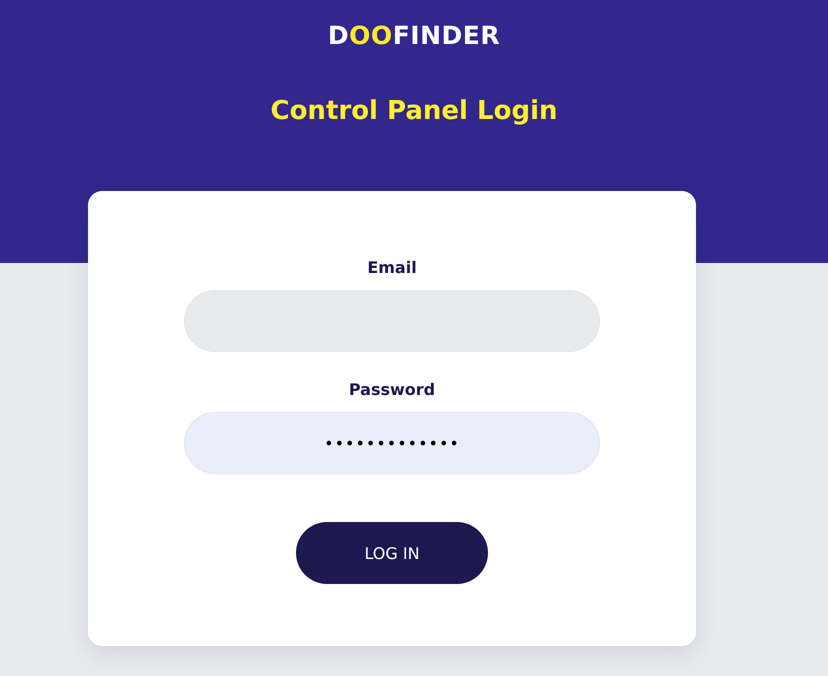 Image resolution: width=828 pixels, height=676 pixels. I want to click on logo: DOOFINDER, so click(414, 36).